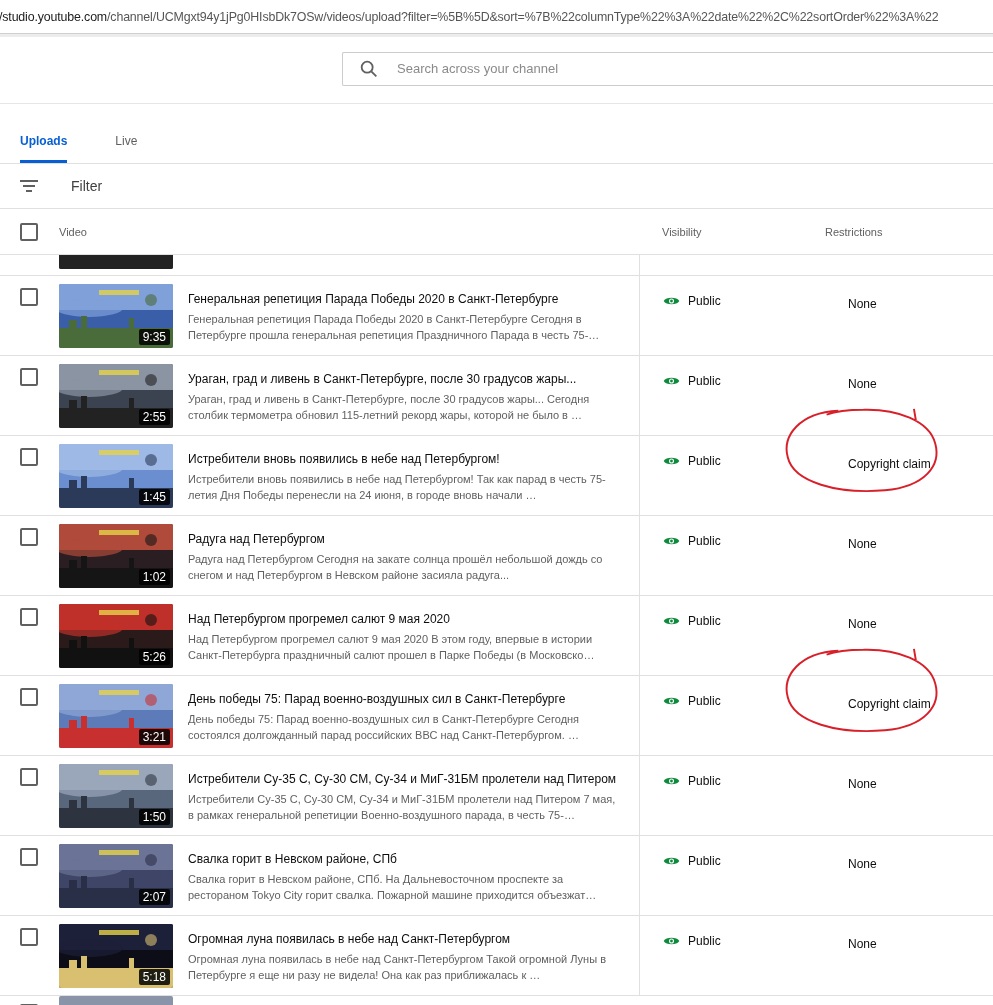 The height and width of the screenshot is (1005, 993). Describe the element at coordinates (154, 417) in the screenshot. I see `duration-badge: 2:55` at that location.